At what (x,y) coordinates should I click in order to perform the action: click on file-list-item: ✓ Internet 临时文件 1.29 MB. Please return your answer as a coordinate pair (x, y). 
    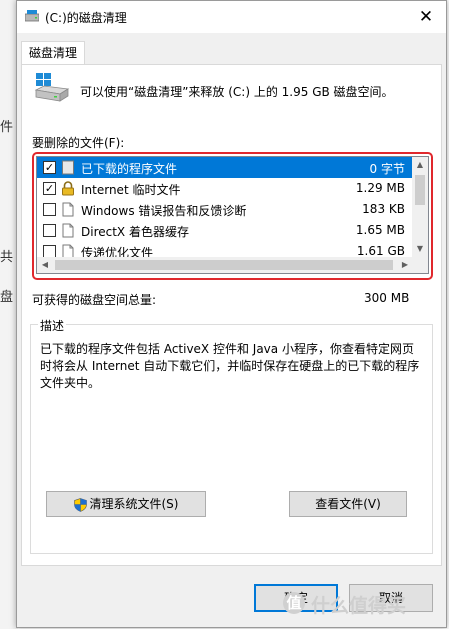
    Looking at the image, I should click on (225, 188).